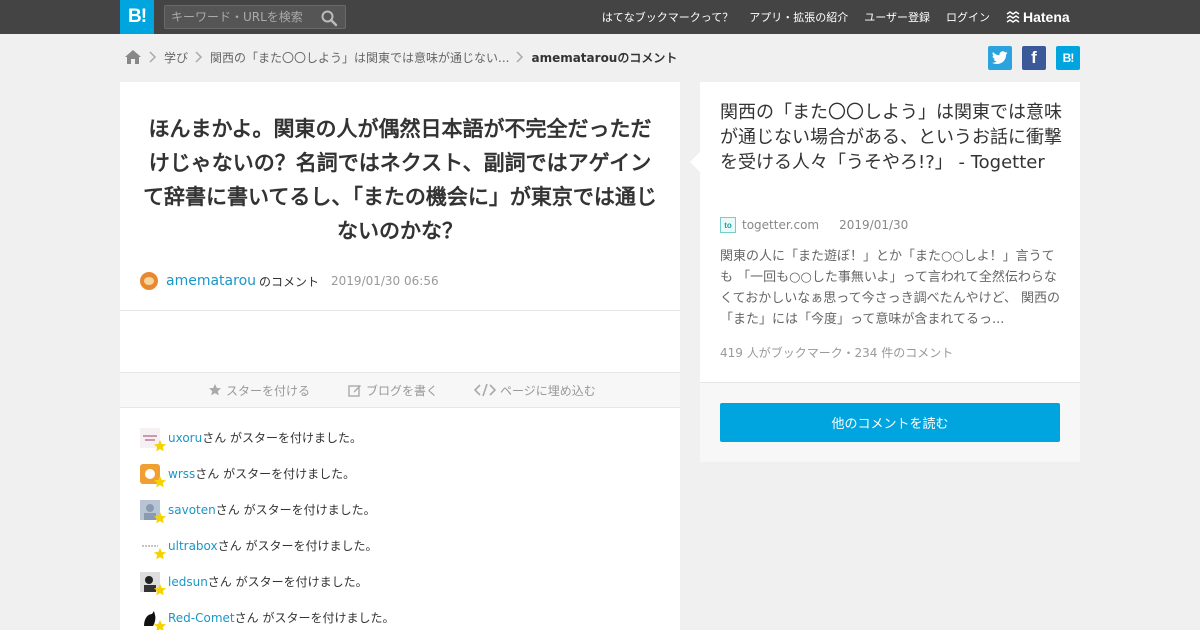 The height and width of the screenshot is (630, 1200). What do you see at coordinates (485, 390) in the screenshot?
I see `code-icon` at bounding box center [485, 390].